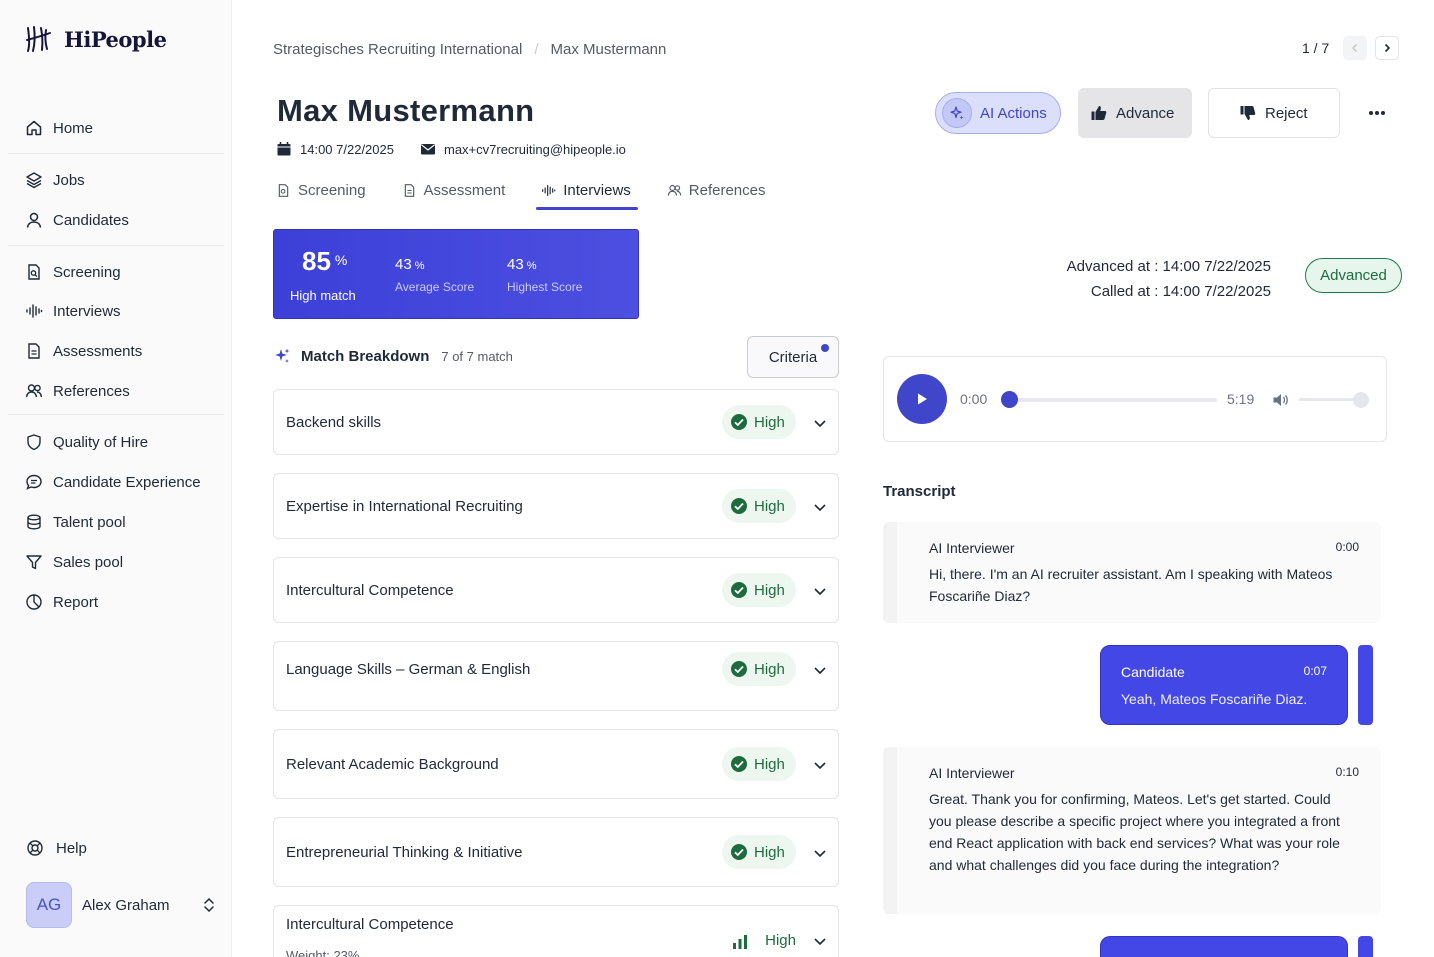 This screenshot has width=1434, height=957. Describe the element at coordinates (116, 602) in the screenshot. I see `sidebar-item-report: Report` at that location.